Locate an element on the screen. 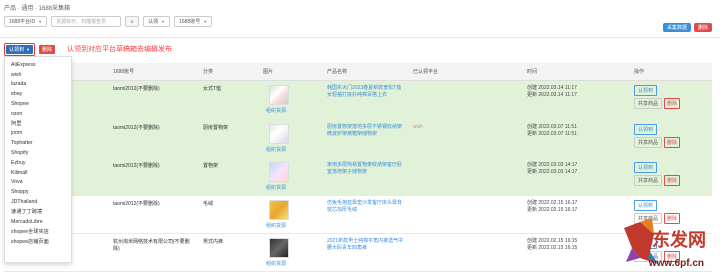 This screenshot has height=279, width=720. created-time: 创建 2022.03.14 11:17 is located at coordinates (552, 88).